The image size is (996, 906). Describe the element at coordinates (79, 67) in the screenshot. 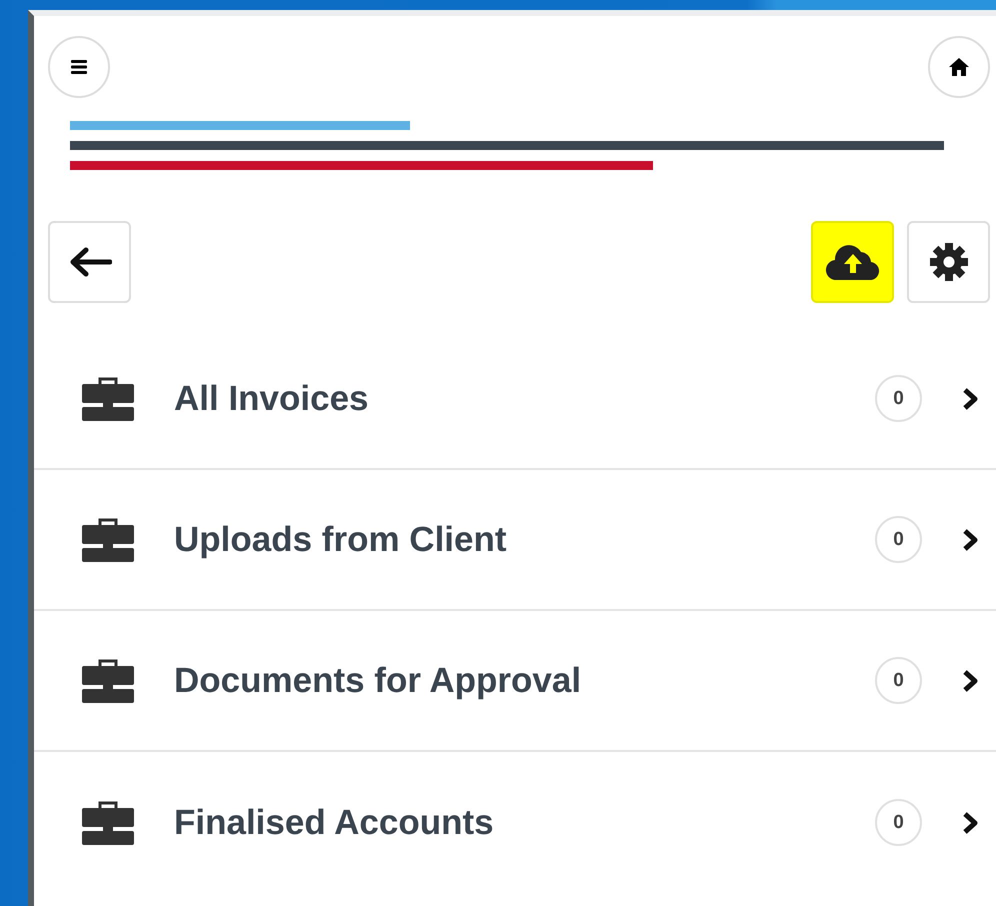

I see `menu-icon` at that location.